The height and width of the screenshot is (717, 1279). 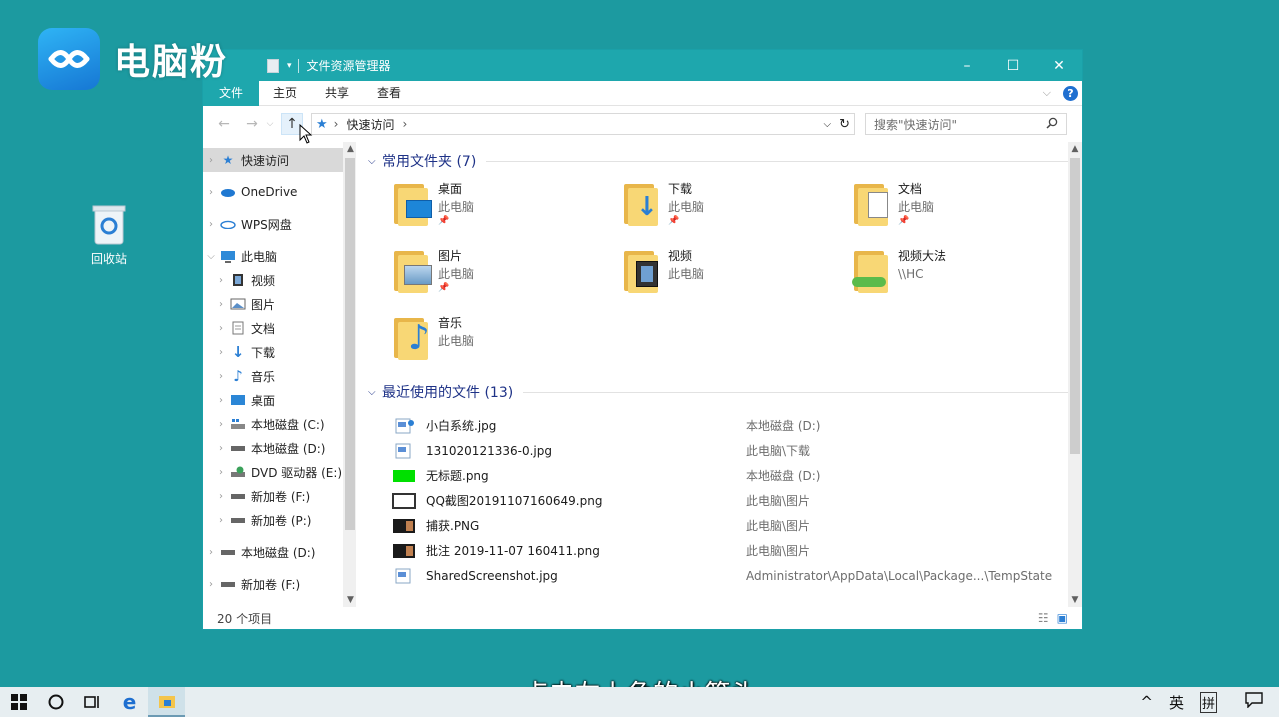 I want to click on tab-home: 主页, so click(x=285, y=93).